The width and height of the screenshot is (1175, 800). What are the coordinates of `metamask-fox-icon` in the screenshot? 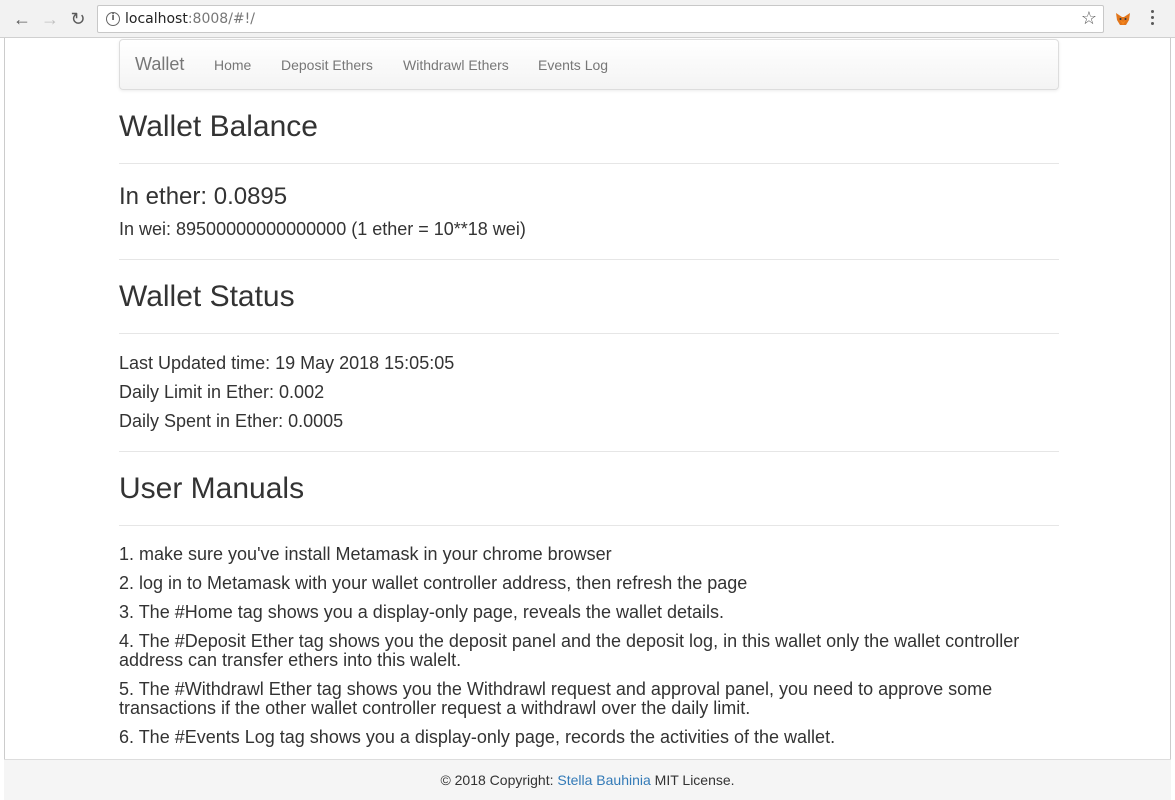 It's located at (1123, 19).